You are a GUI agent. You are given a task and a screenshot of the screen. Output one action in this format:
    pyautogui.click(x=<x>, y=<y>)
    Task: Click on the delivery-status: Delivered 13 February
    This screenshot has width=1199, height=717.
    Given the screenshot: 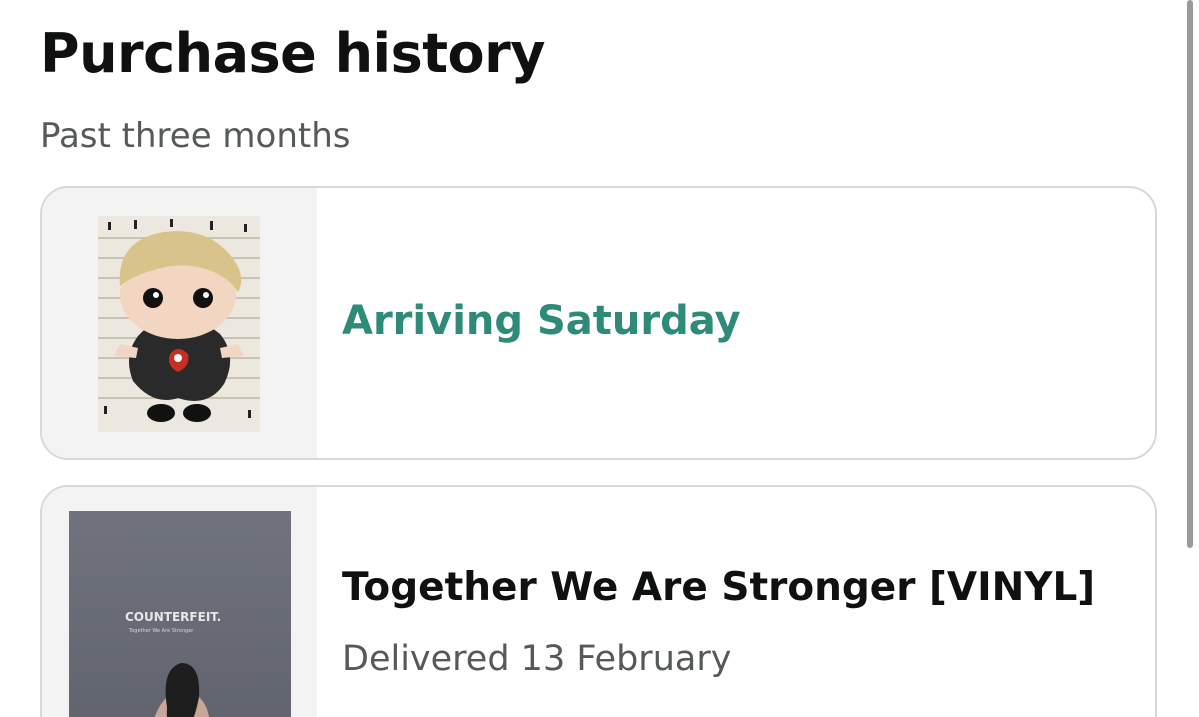 What is the action you would take?
    pyautogui.click(x=537, y=659)
    